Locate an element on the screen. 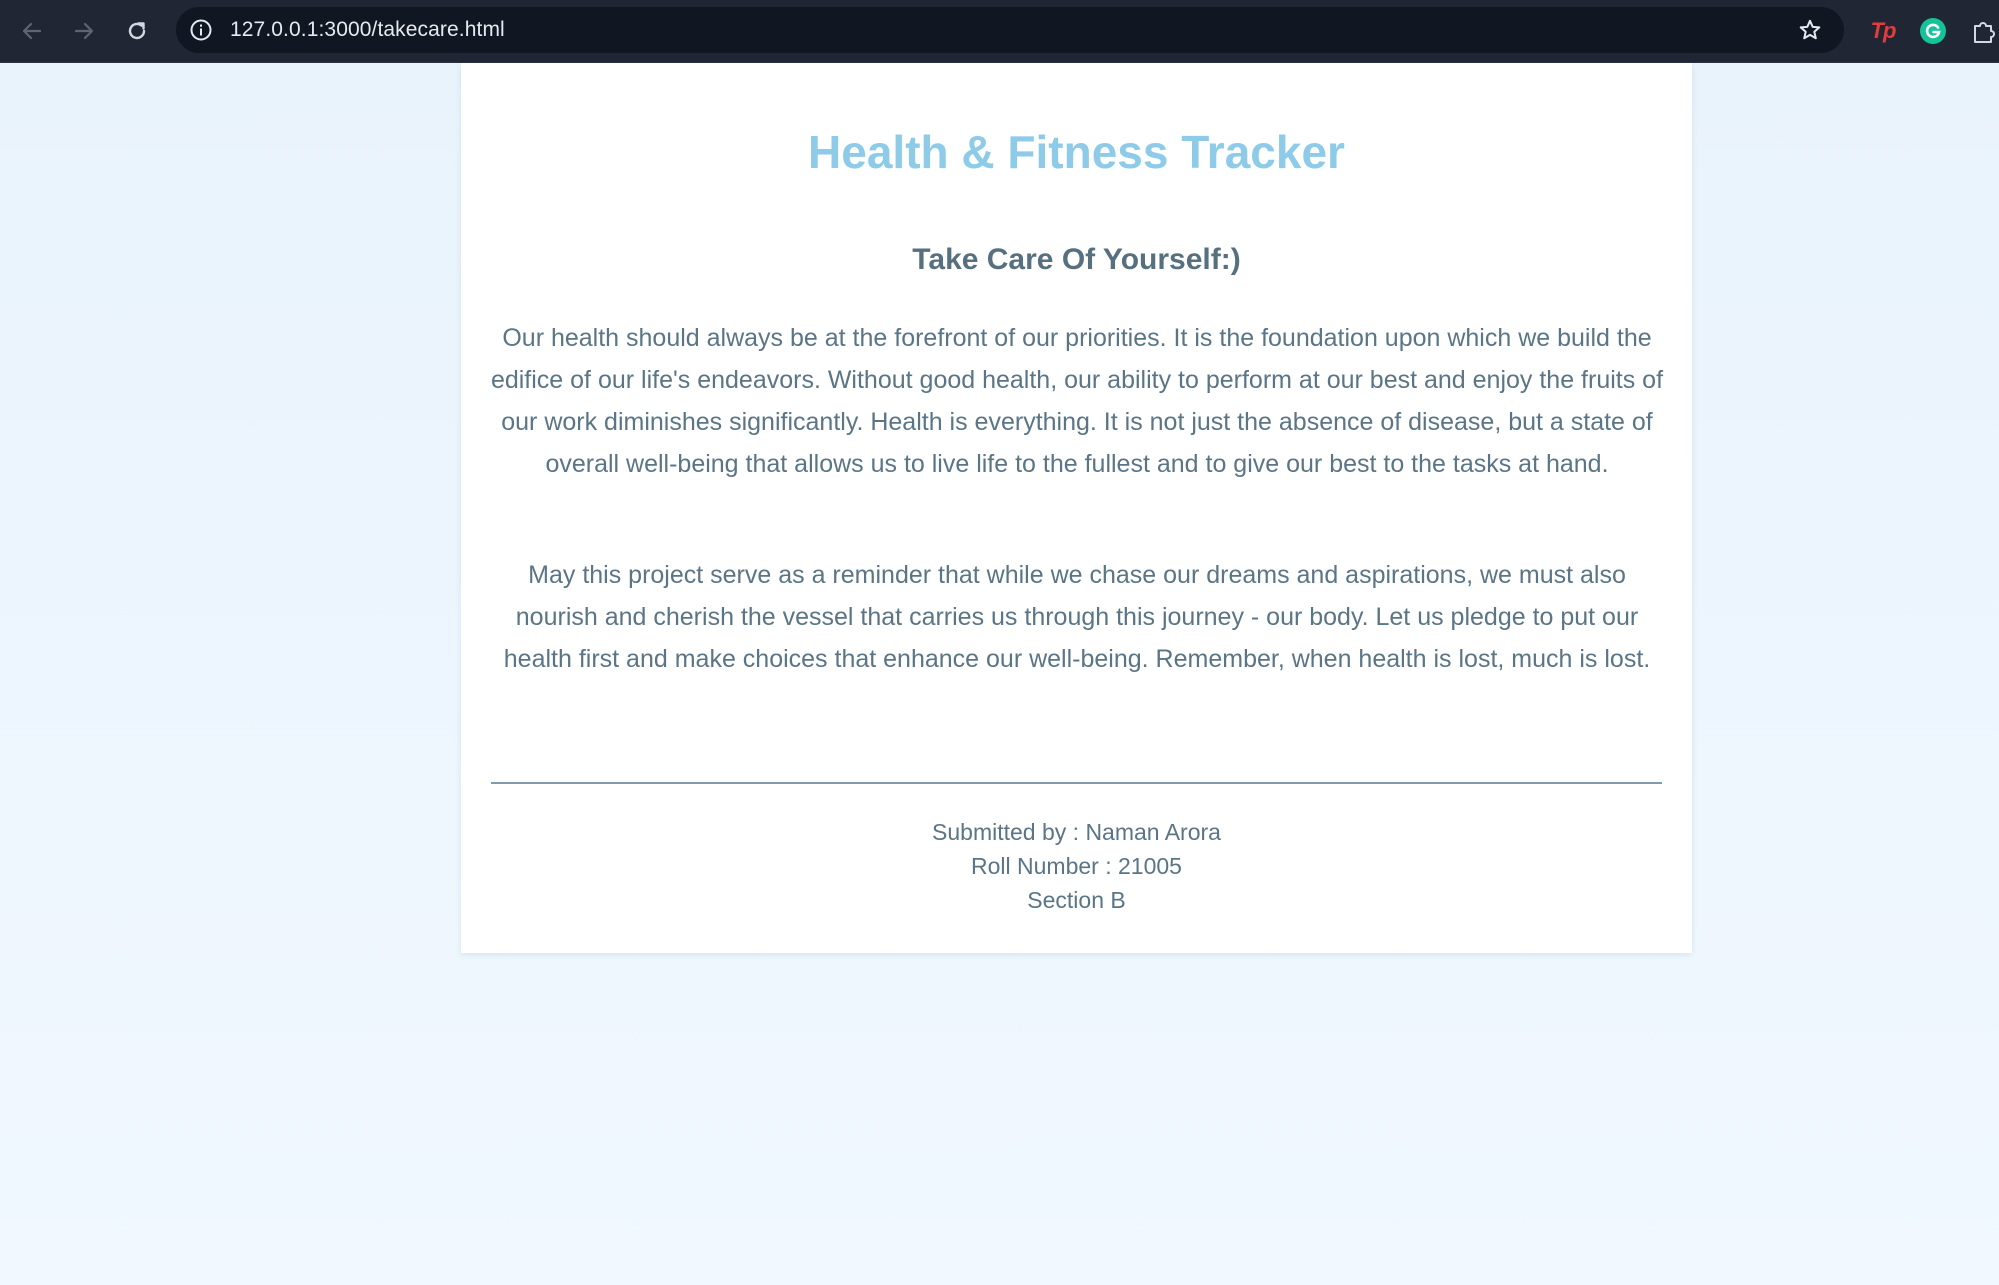 The height and width of the screenshot is (1285, 1999). section-text: Section B is located at coordinates (1076, 900).